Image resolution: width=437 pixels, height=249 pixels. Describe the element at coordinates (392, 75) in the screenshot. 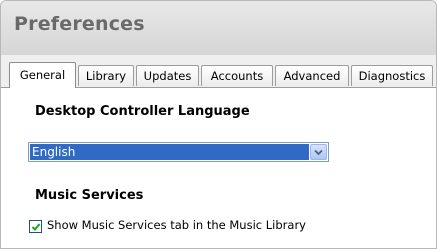

I see `tab-diagnostics: Diagnostics` at that location.